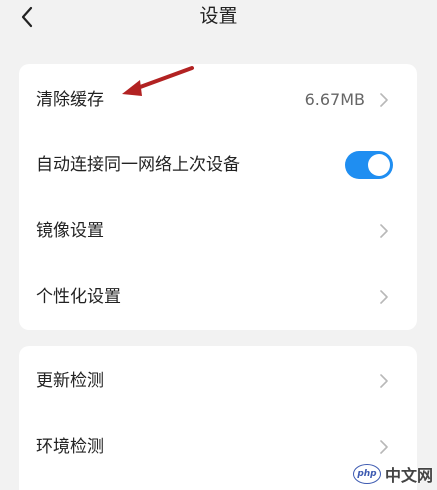 The width and height of the screenshot is (437, 490). What do you see at coordinates (138, 165) in the screenshot?
I see `auto-connect-label: 自动连接同一网络上次设备` at bounding box center [138, 165].